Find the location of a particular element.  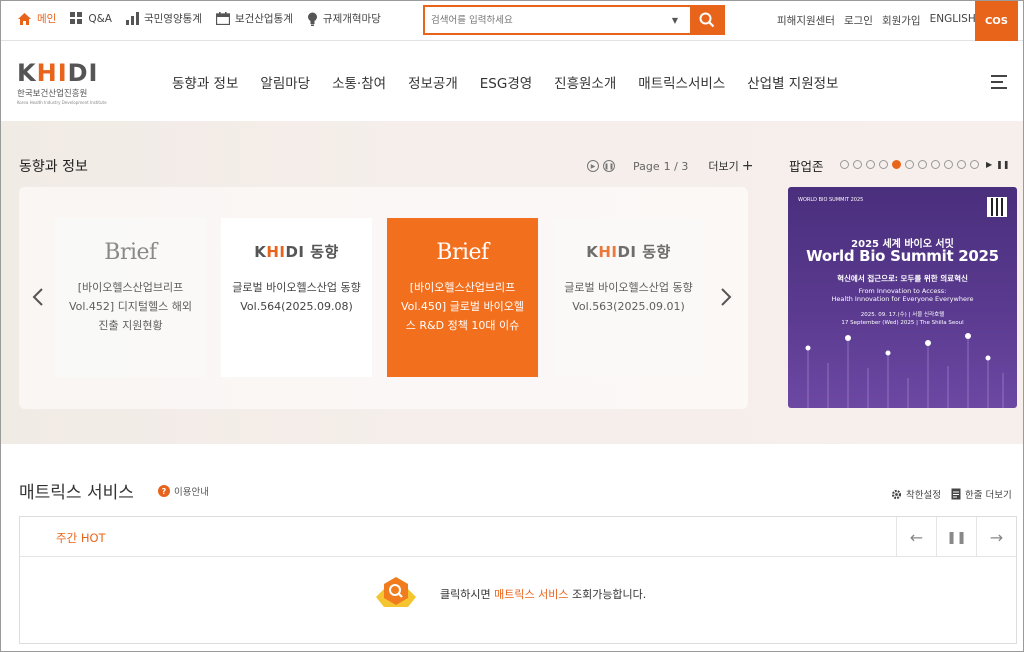

util-link-health-industry-stats: 보건산업통계 is located at coordinates (254, 18).